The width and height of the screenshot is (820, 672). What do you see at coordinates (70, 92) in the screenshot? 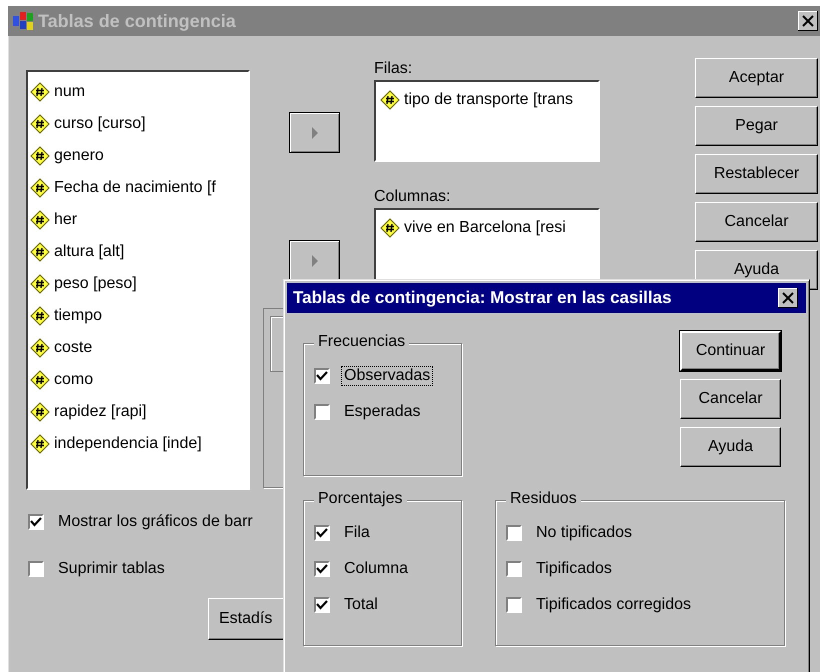
I see `variable-name: num` at bounding box center [70, 92].